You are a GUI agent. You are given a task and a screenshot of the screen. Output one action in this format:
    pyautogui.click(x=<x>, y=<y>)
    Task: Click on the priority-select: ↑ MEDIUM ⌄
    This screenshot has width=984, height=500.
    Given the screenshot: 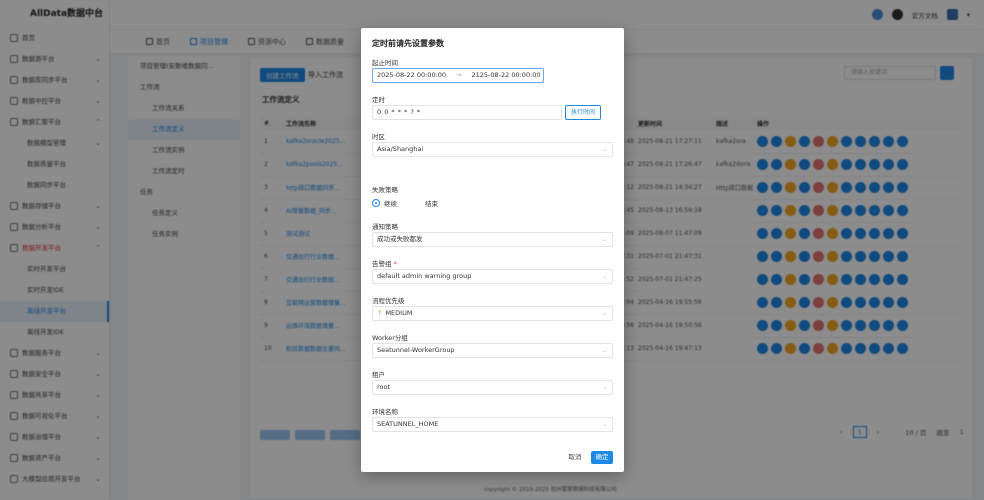 What is the action you would take?
    pyautogui.click(x=492, y=313)
    